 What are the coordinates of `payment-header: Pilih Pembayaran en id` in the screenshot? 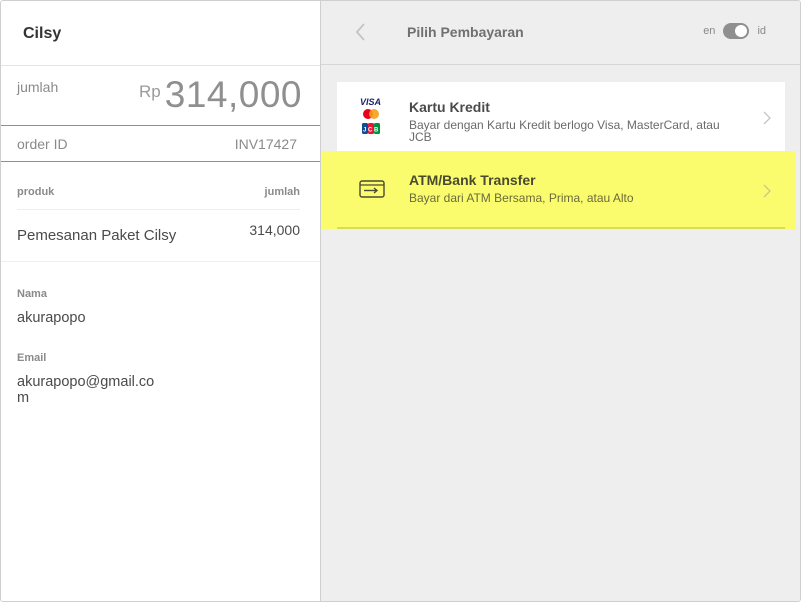 It's located at (560, 33).